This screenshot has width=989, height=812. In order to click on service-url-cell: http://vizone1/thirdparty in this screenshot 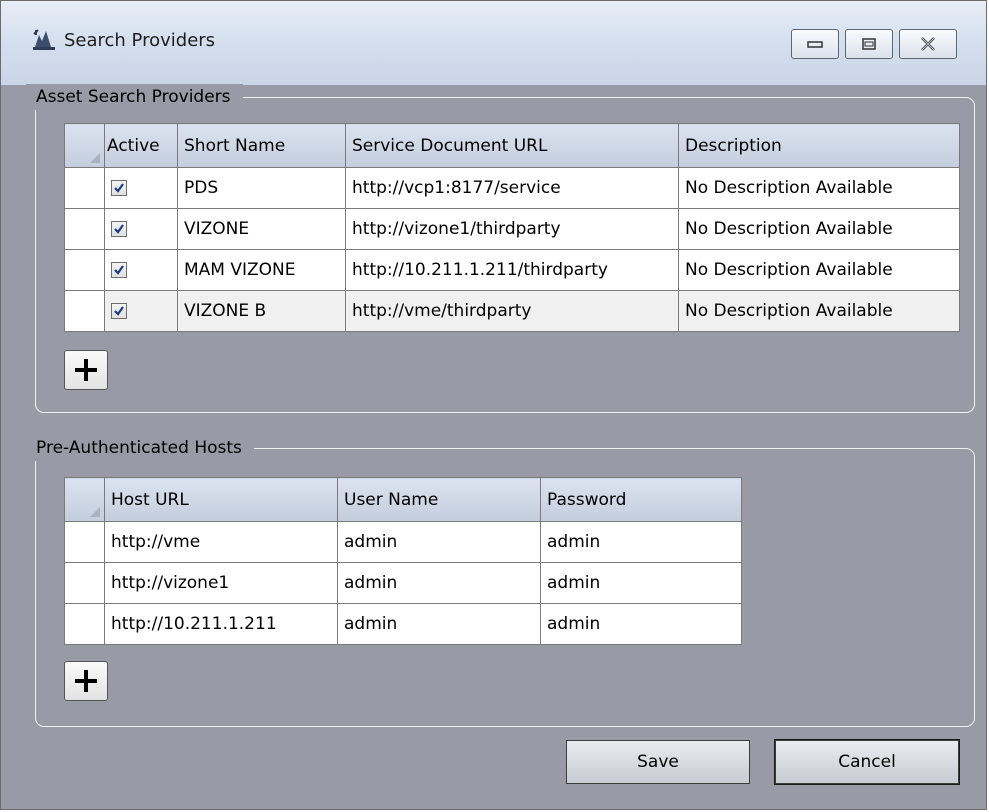, I will do `click(512, 229)`.